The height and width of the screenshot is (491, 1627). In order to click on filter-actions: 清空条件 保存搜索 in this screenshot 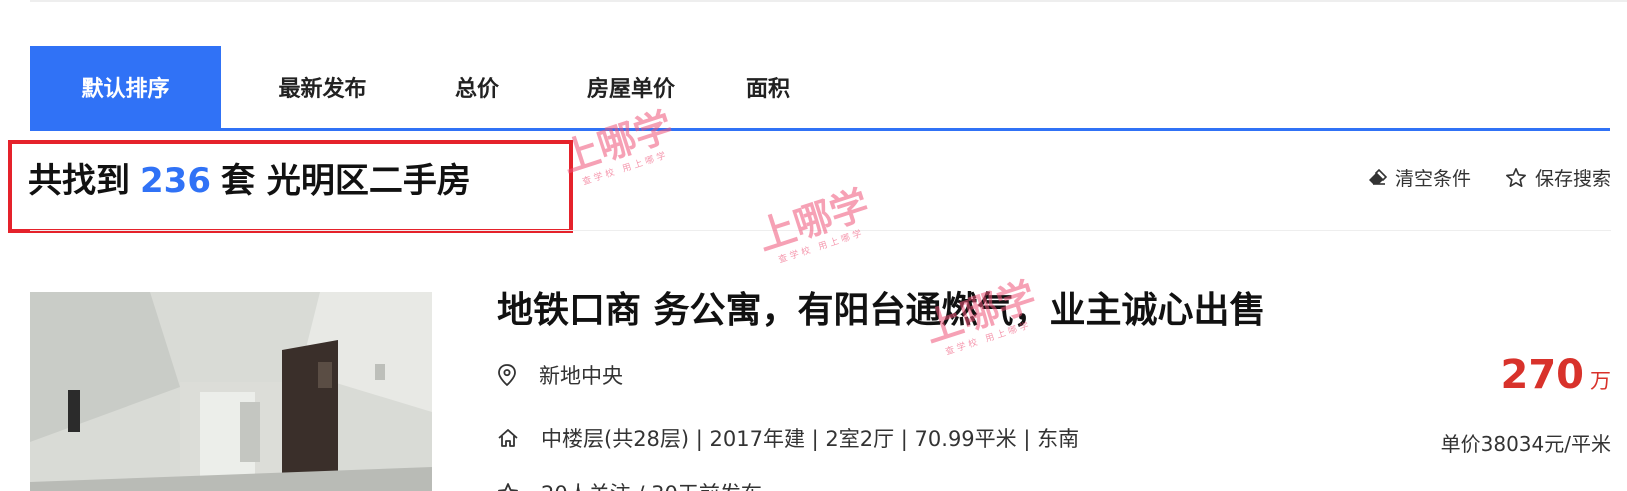, I will do `click(1489, 177)`.